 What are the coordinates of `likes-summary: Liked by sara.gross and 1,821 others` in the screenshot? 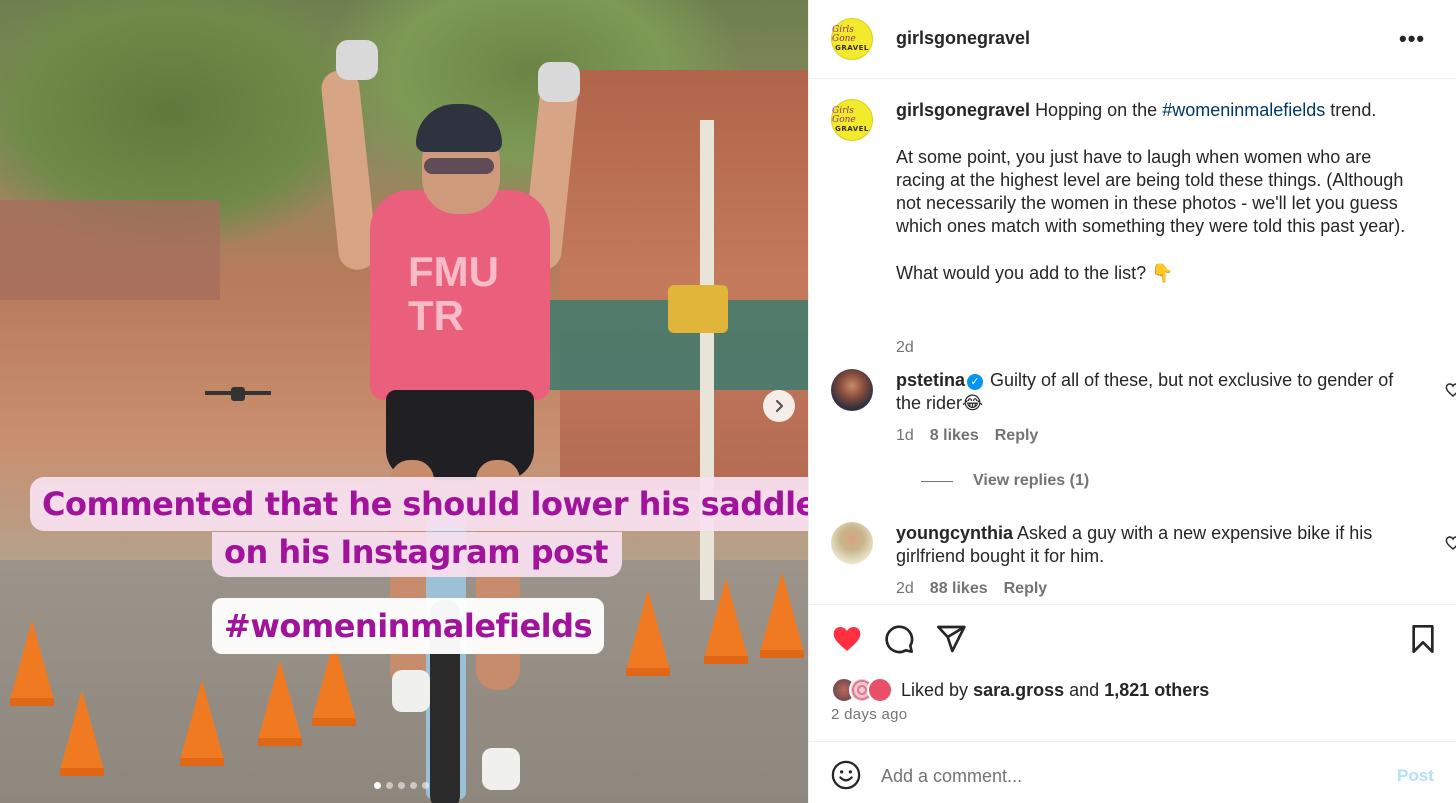 It's located at (1020, 690).